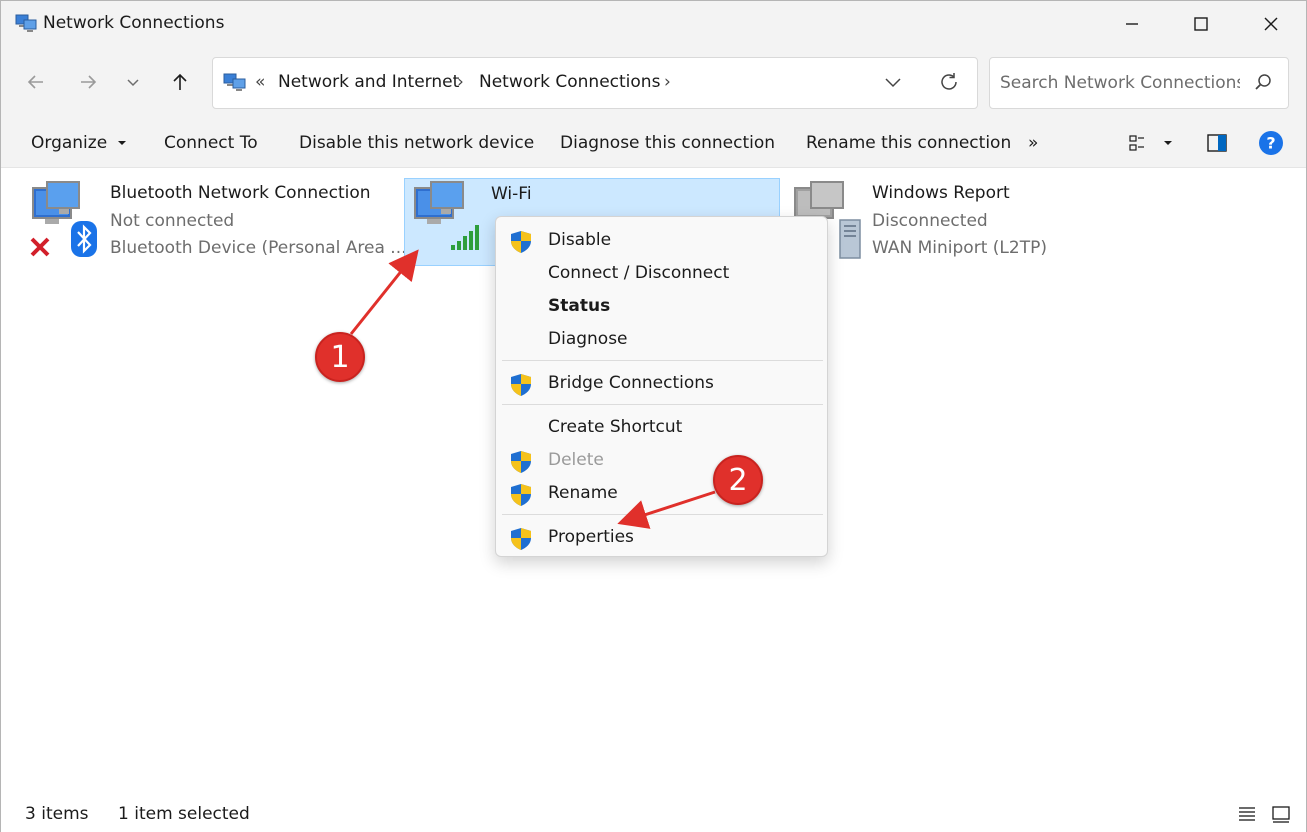 This screenshot has width=1307, height=832. I want to click on details-view-button, so click(1247, 816).